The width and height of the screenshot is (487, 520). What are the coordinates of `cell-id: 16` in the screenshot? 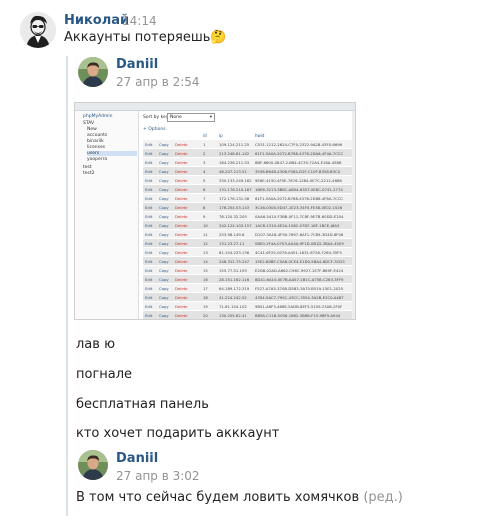 It's located at (205, 279).